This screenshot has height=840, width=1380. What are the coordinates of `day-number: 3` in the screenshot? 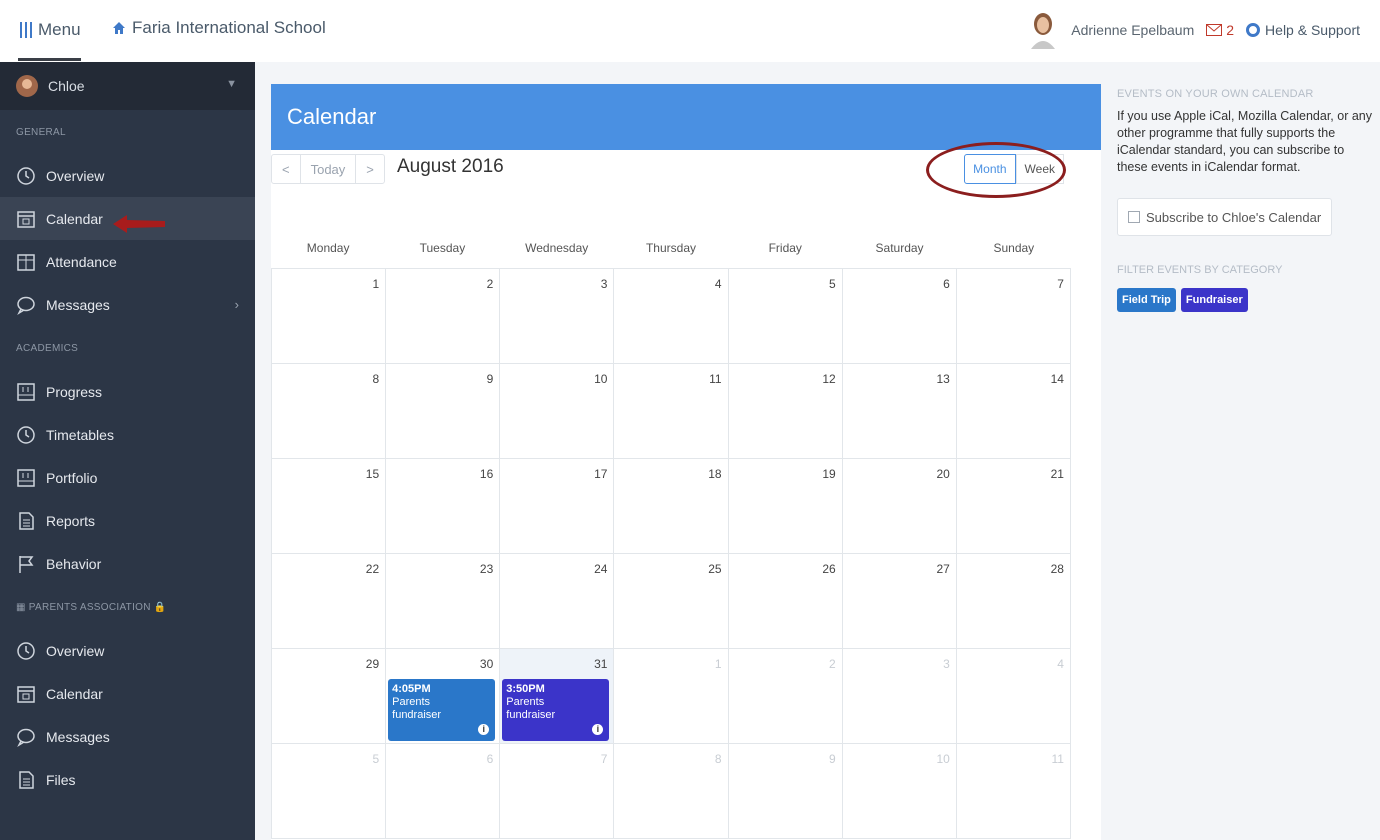 It's located at (946, 664).